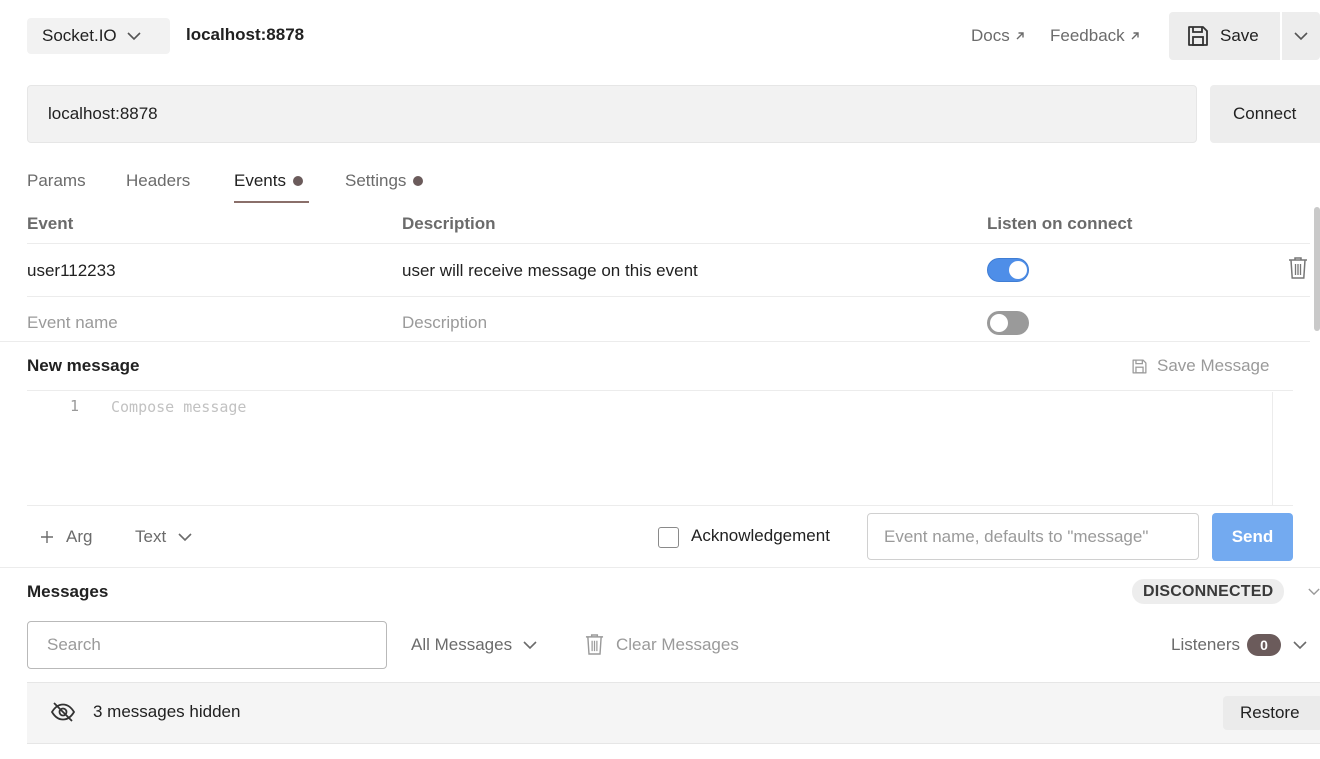  Describe the element at coordinates (1008, 270) in the screenshot. I see `listen-on-connect-toggle` at that location.